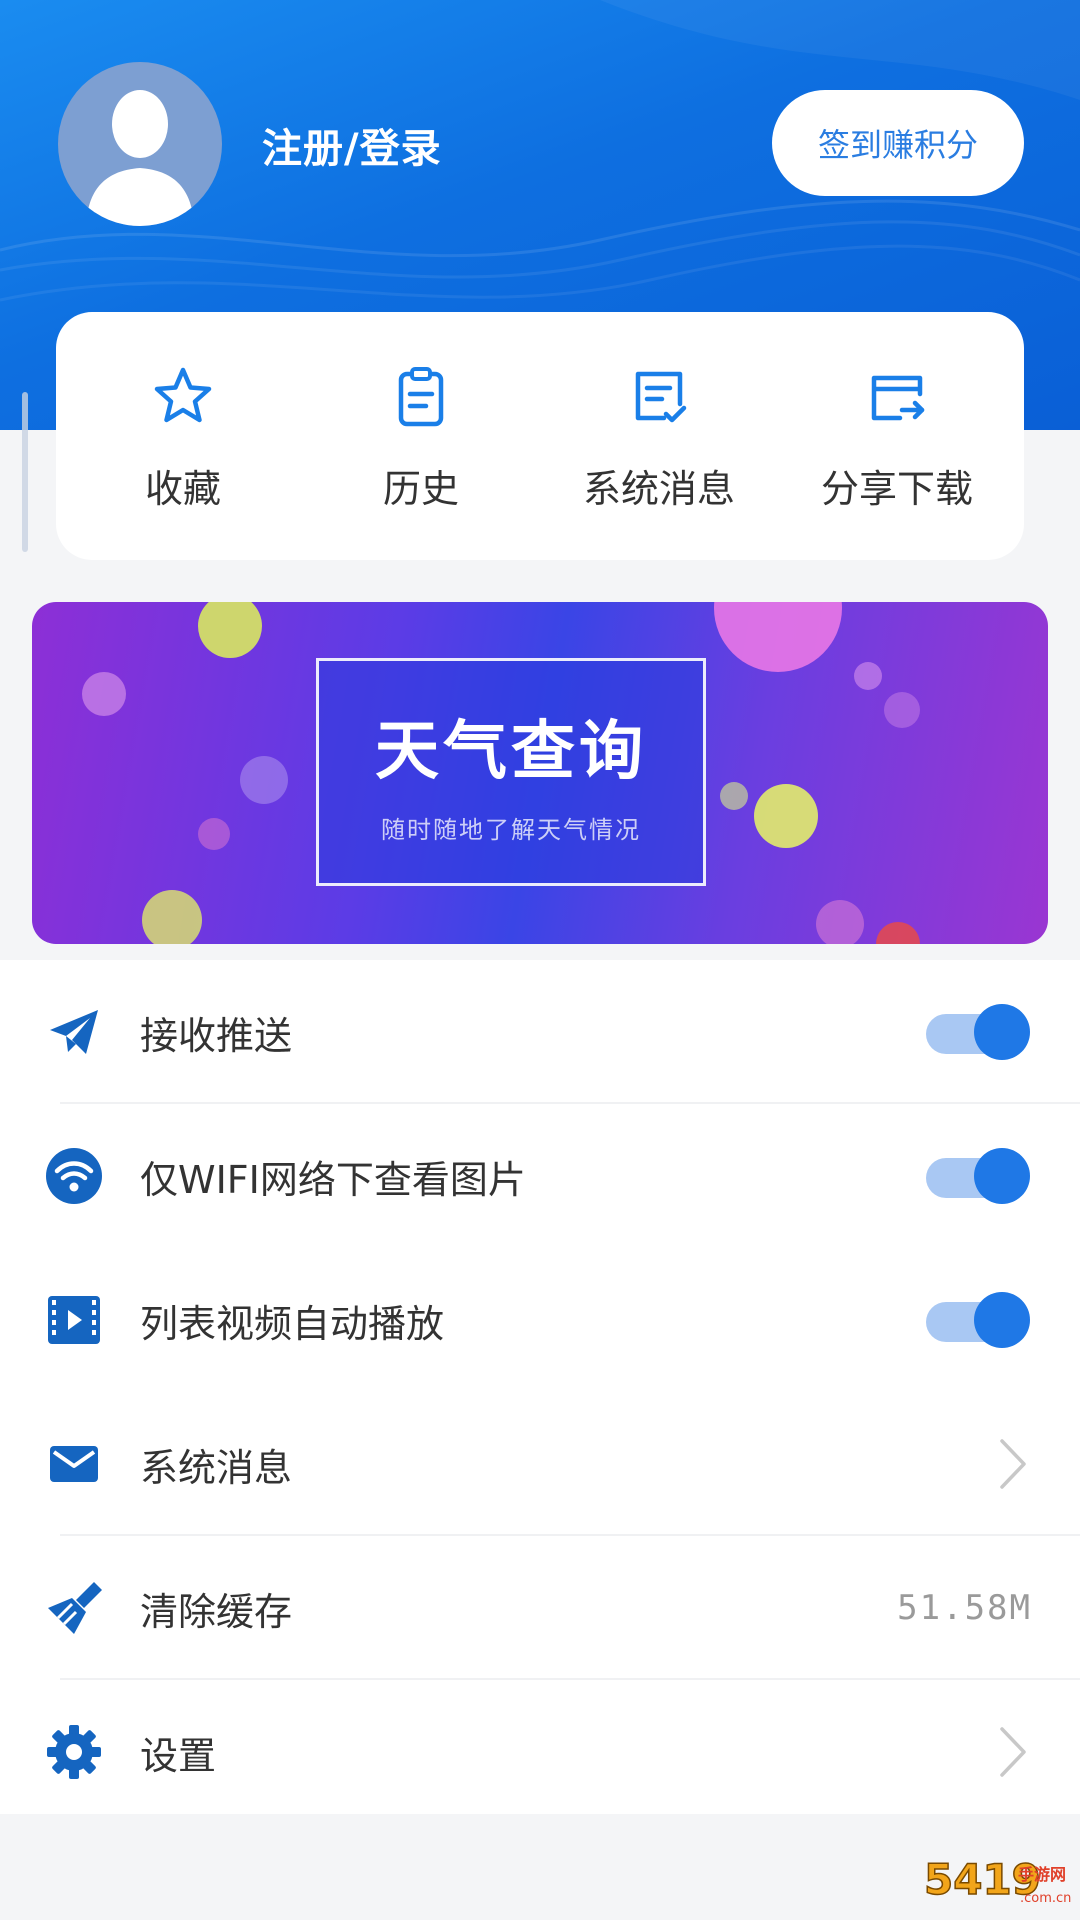 This screenshot has width=1080, height=1920. Describe the element at coordinates (216, 1611) in the screenshot. I see `setting-label: 清除缓存` at that location.